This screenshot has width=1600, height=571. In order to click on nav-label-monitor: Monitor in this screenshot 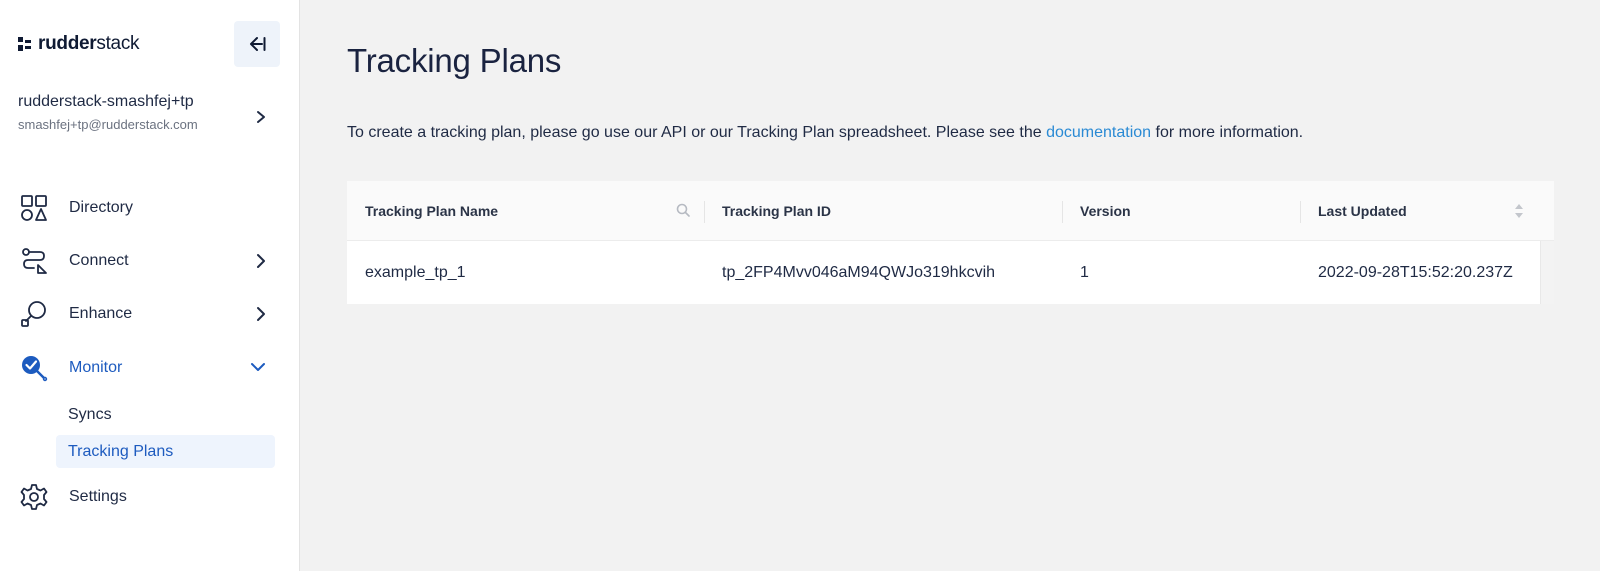, I will do `click(96, 367)`.